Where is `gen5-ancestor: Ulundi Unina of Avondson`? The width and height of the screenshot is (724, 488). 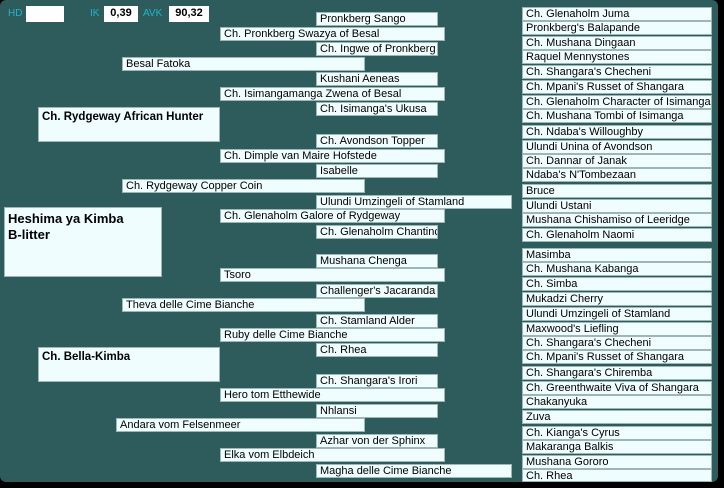 gen5-ancestor: Ulundi Unina of Avondson is located at coordinates (617, 147).